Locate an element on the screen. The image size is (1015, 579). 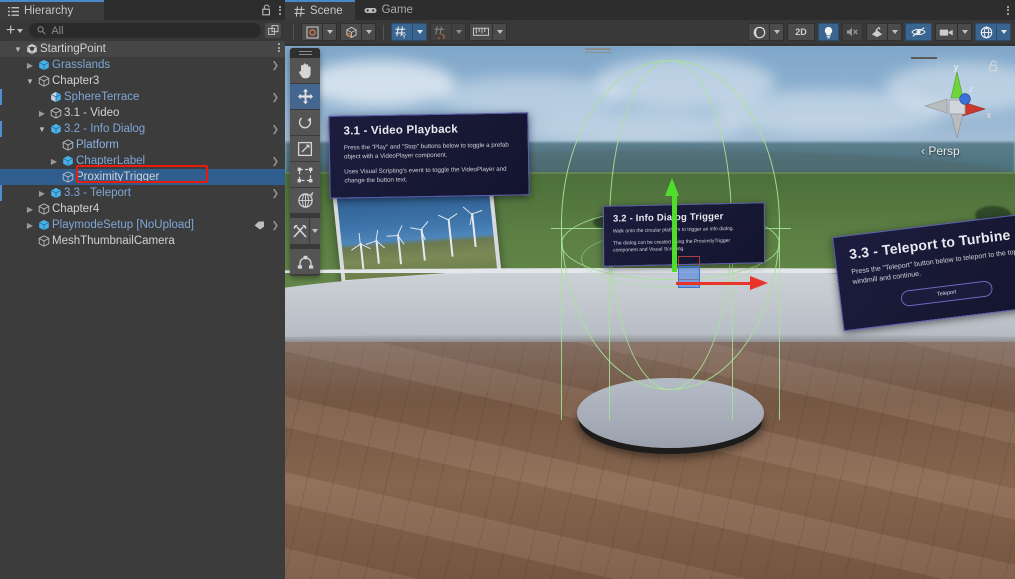
hierarchy-row-proximitytrigger: ProximityTrigger is located at coordinates (142, 177).